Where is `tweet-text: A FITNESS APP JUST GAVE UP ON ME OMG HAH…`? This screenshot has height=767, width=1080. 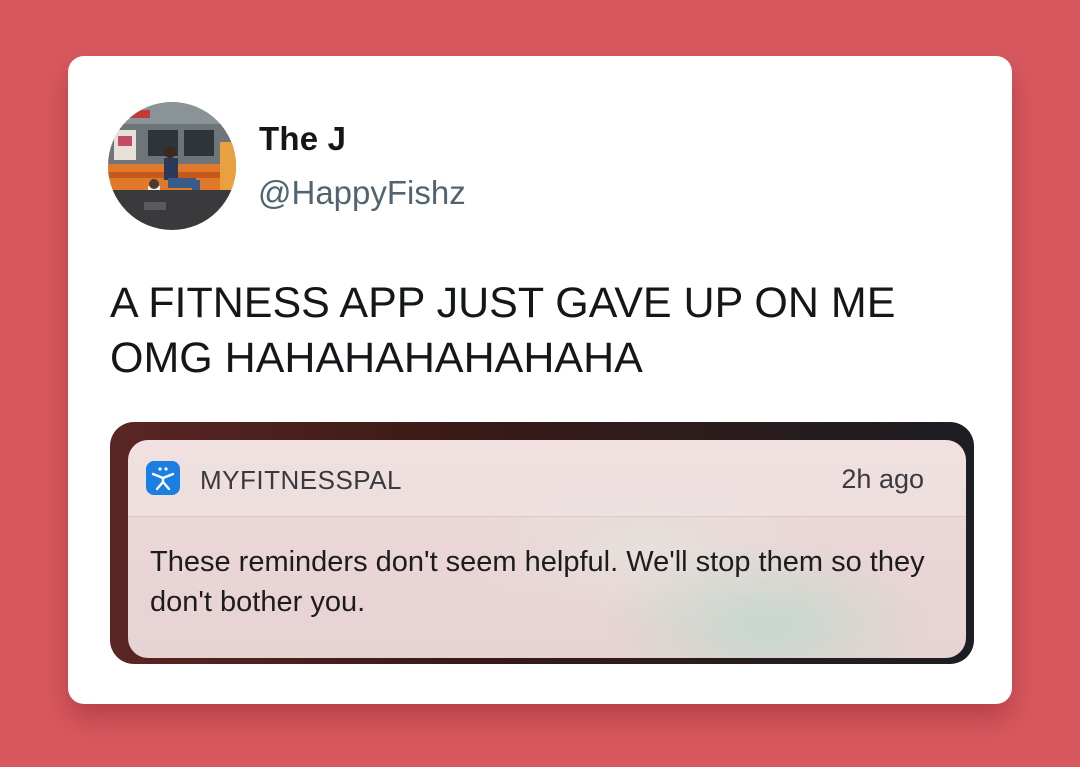
tweet-text: A FITNESS APP JUST GAVE UP ON ME OMG HAH… is located at coordinates (503, 330).